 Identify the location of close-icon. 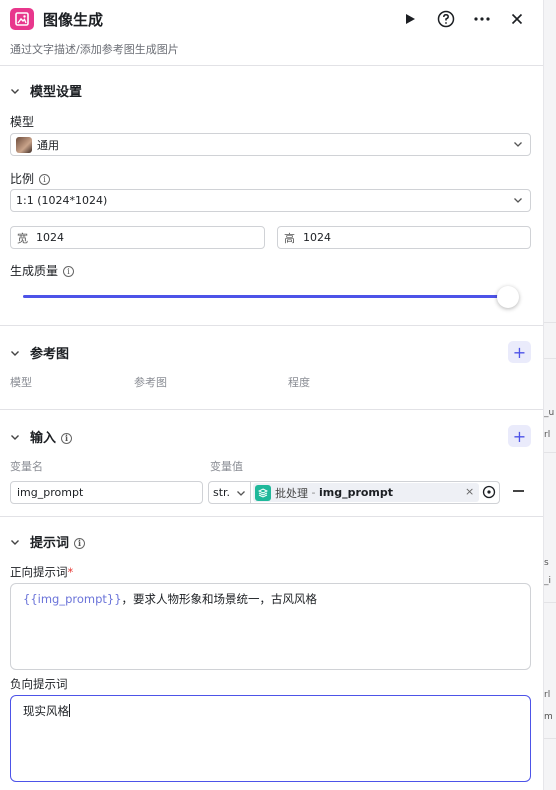
(517, 19).